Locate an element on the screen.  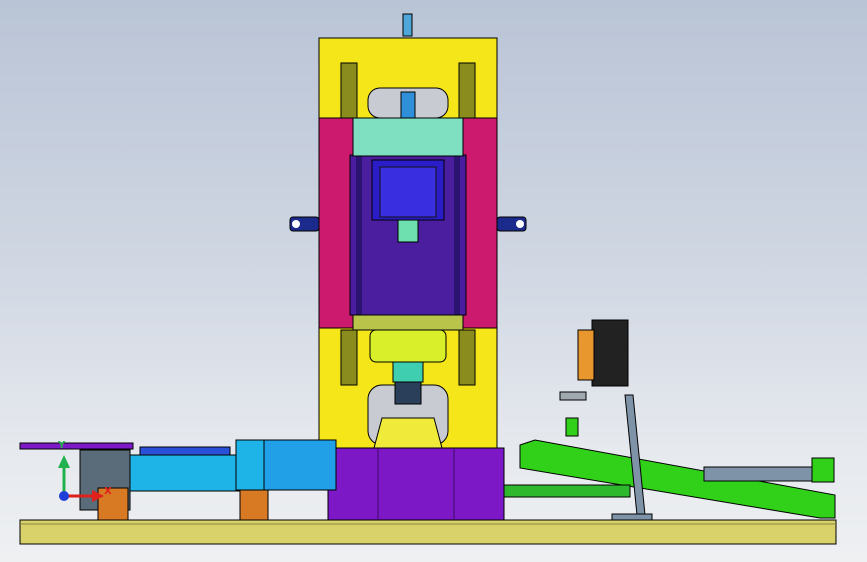
ejector-ramp is located at coordinates (669, 479).